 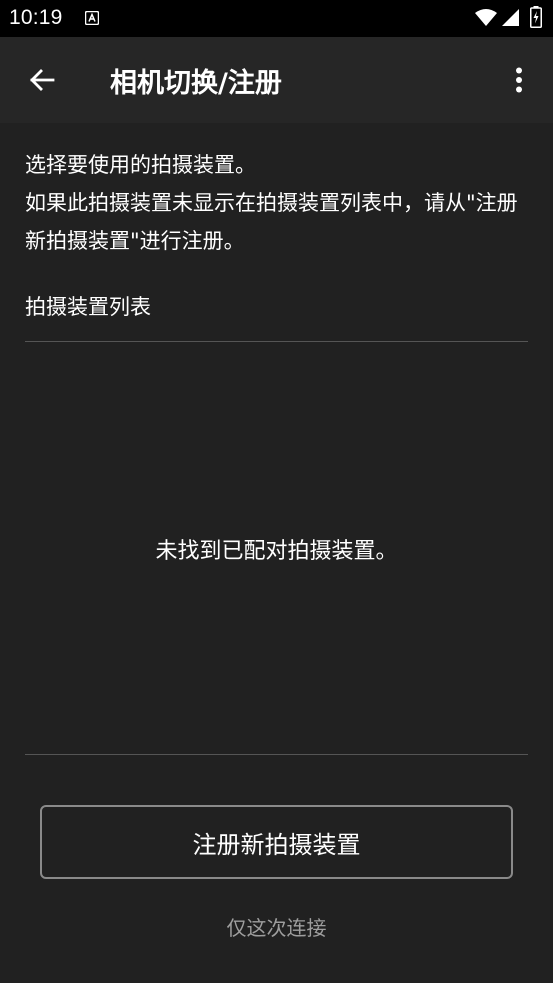 What do you see at coordinates (276, 842) in the screenshot?
I see `register-new-device-button: 注册新拍摄装置` at bounding box center [276, 842].